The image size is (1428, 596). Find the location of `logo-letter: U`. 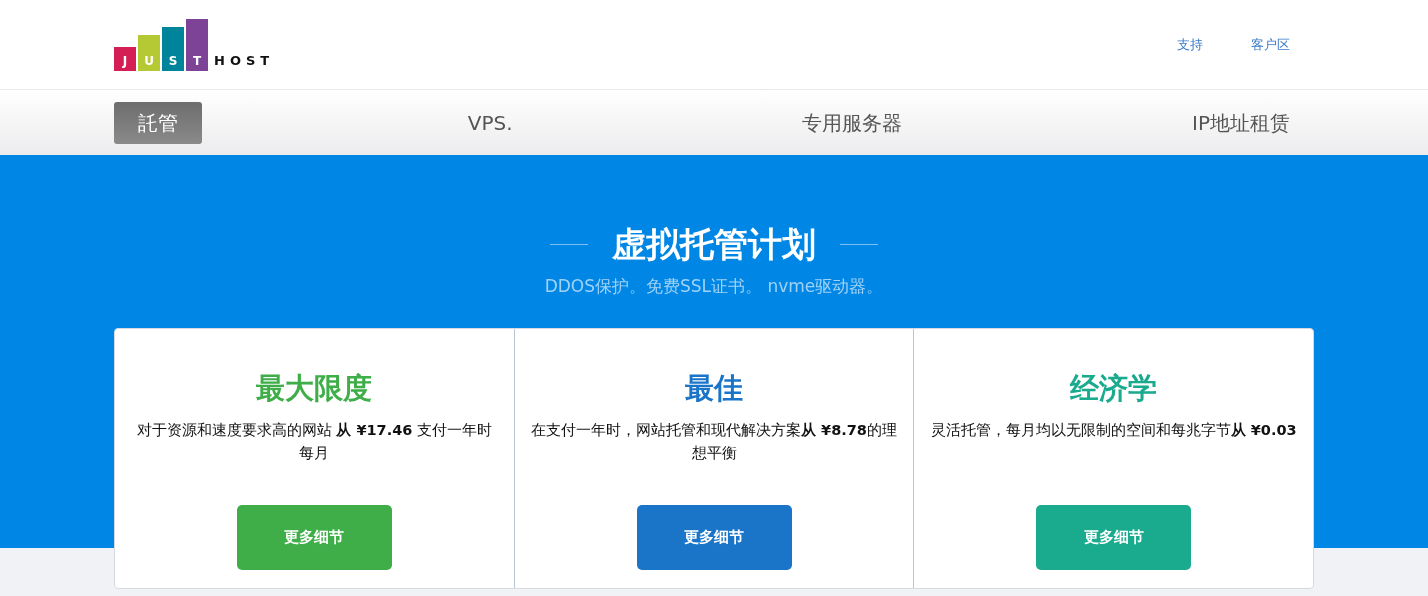

logo-letter: U is located at coordinates (149, 52).